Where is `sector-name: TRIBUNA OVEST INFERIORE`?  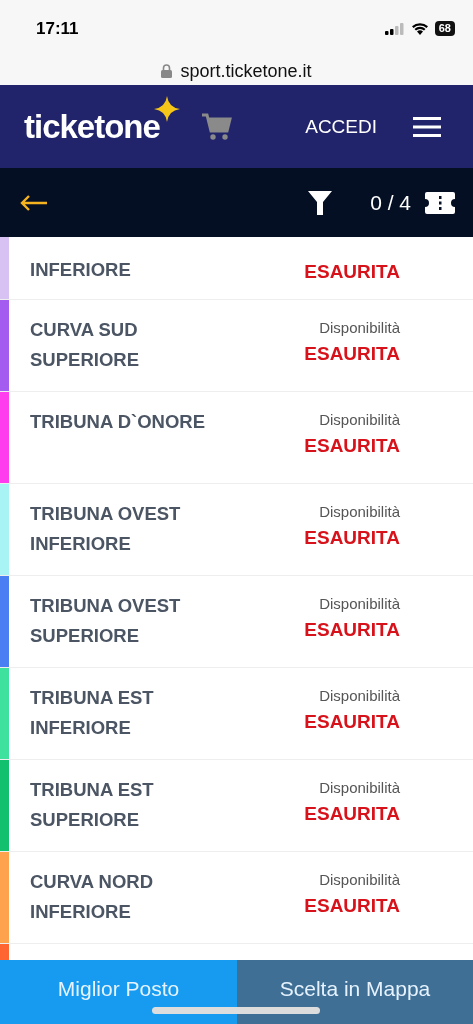 sector-name: TRIBUNA OVEST INFERIORE is located at coordinates (106, 529).